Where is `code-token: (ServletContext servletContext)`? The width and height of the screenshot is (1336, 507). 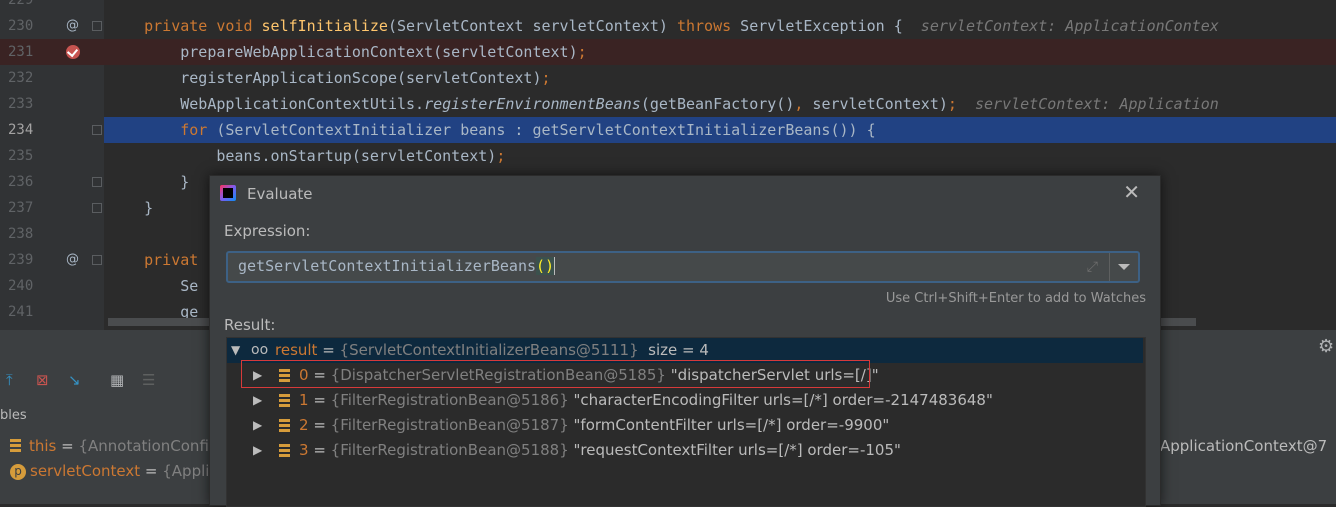 code-token: (ServletContext servletContext) is located at coordinates (532, 26).